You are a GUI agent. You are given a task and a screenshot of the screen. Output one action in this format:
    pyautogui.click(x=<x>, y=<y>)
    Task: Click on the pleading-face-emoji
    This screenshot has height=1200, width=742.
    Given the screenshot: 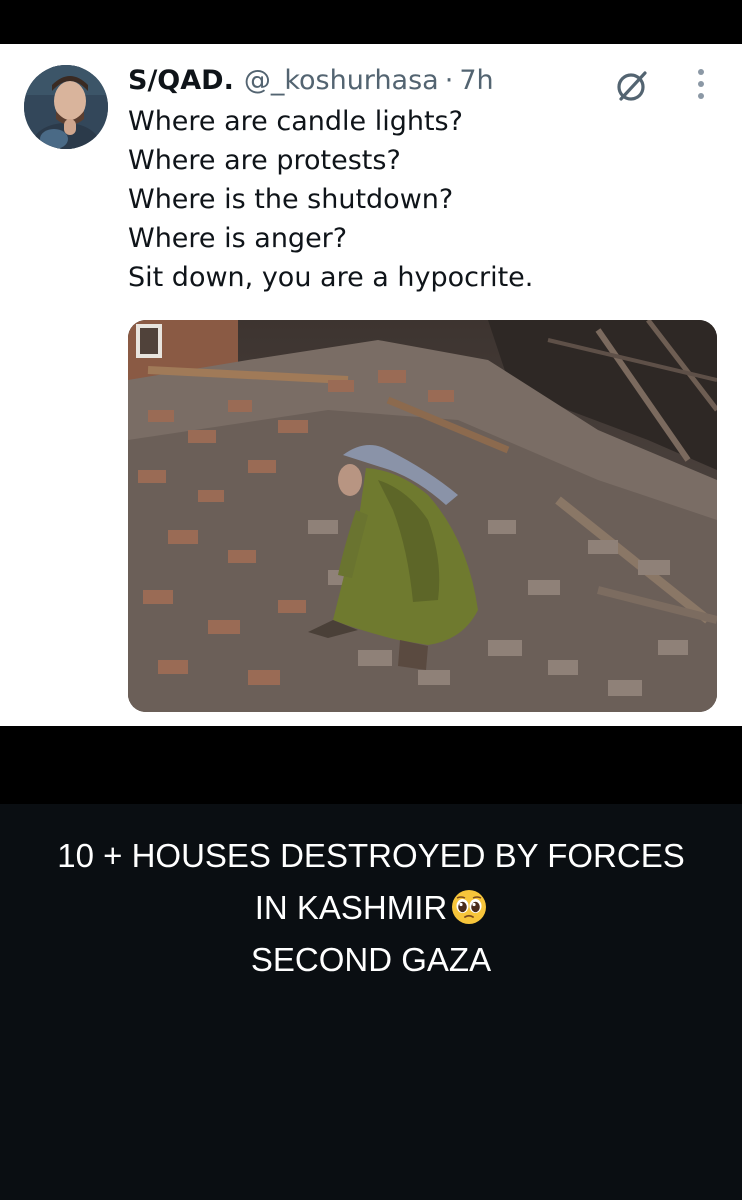 What is the action you would take?
    pyautogui.click(x=469, y=906)
    